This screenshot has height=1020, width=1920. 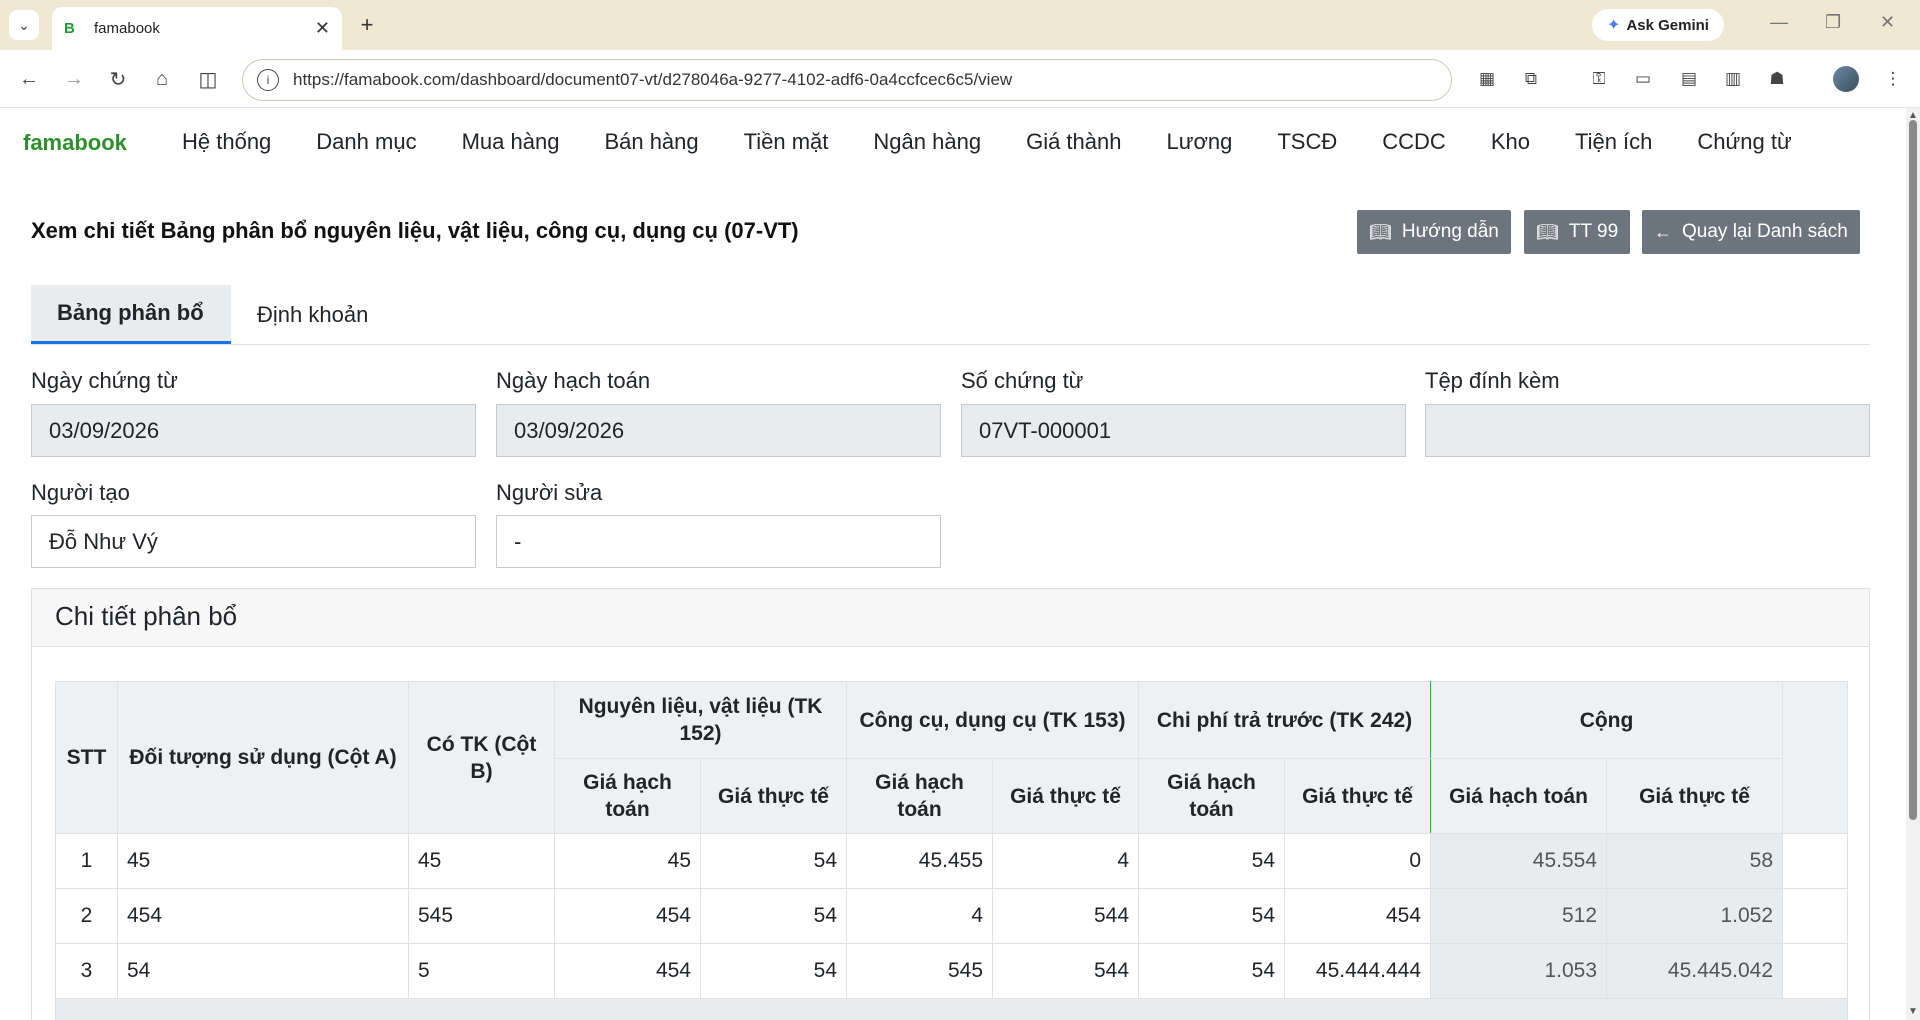 What do you see at coordinates (950, 618) in the screenshot?
I see `card-title: Chi tiết phân bổ` at bounding box center [950, 618].